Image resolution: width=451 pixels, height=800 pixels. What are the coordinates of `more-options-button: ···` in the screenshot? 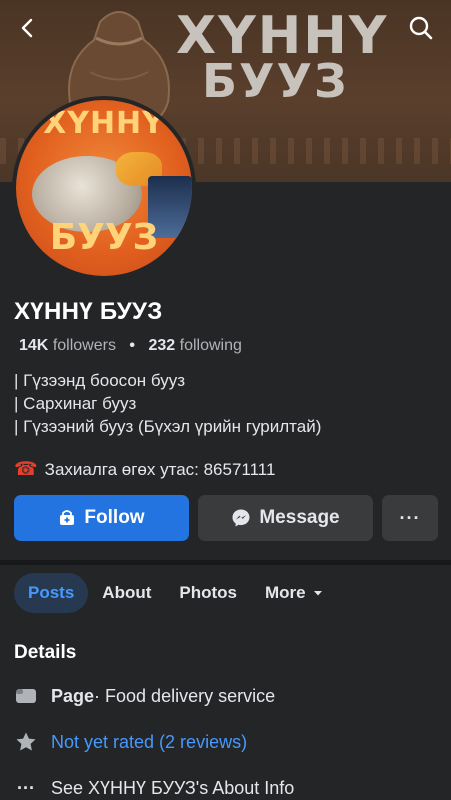 It's located at (410, 518).